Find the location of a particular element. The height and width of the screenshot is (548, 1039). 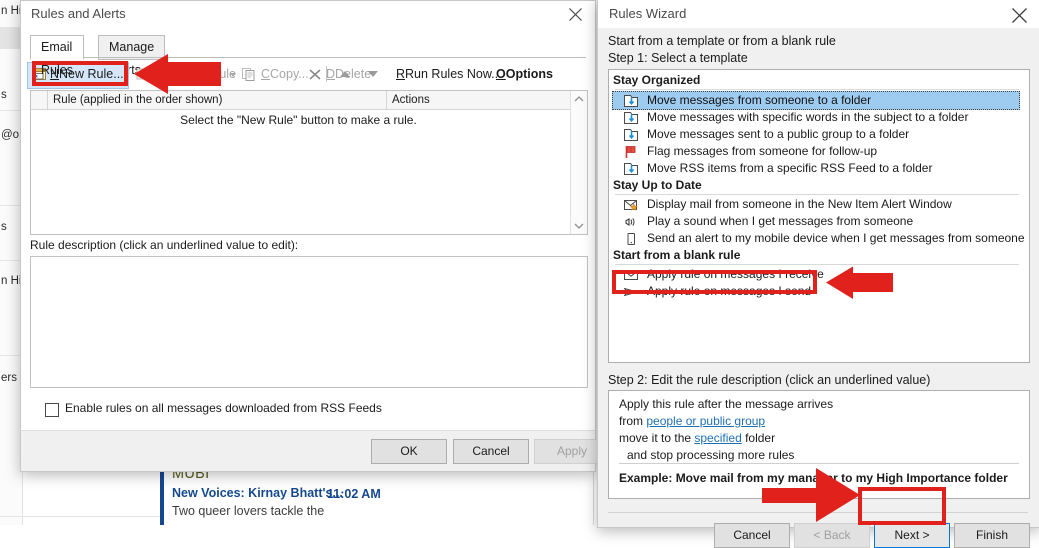

group-header-stay-organized: Stay Organized is located at coordinates (657, 80).